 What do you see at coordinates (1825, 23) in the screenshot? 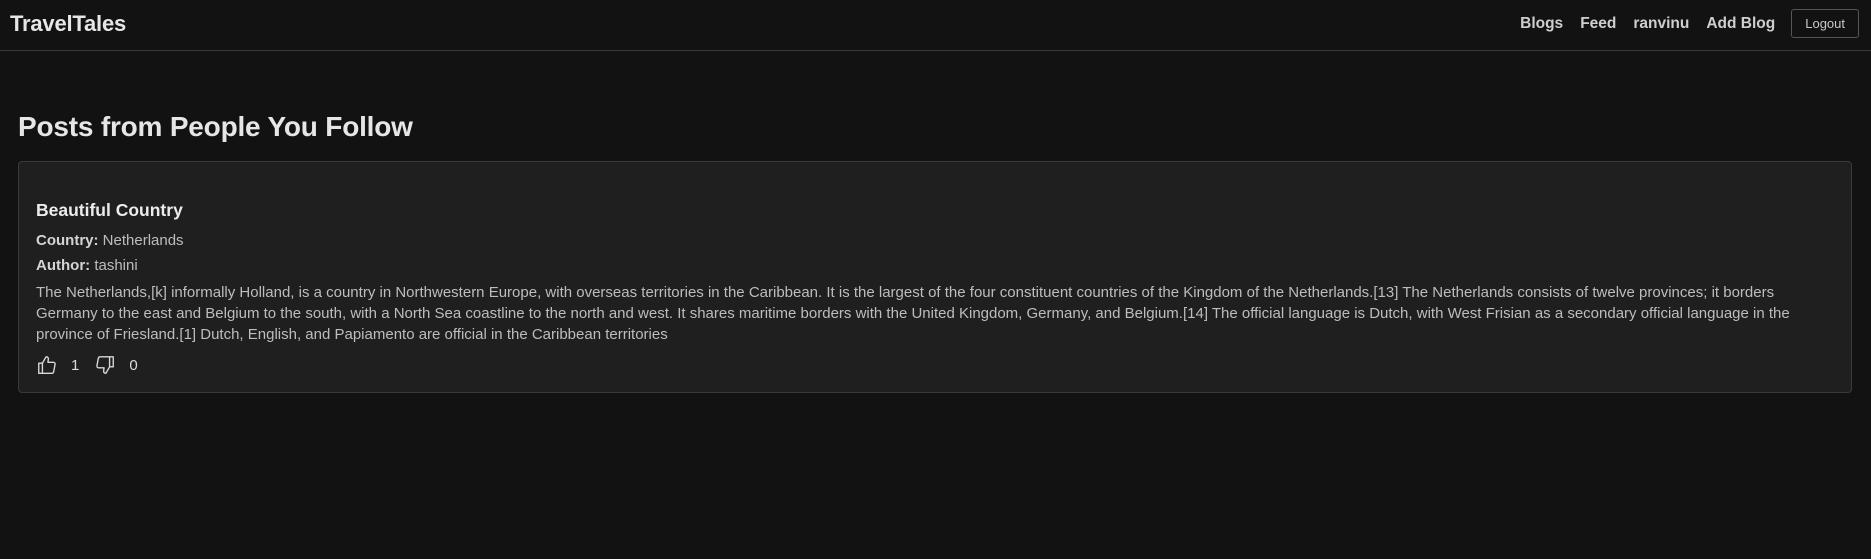
I see `logout-button: Logout` at bounding box center [1825, 23].